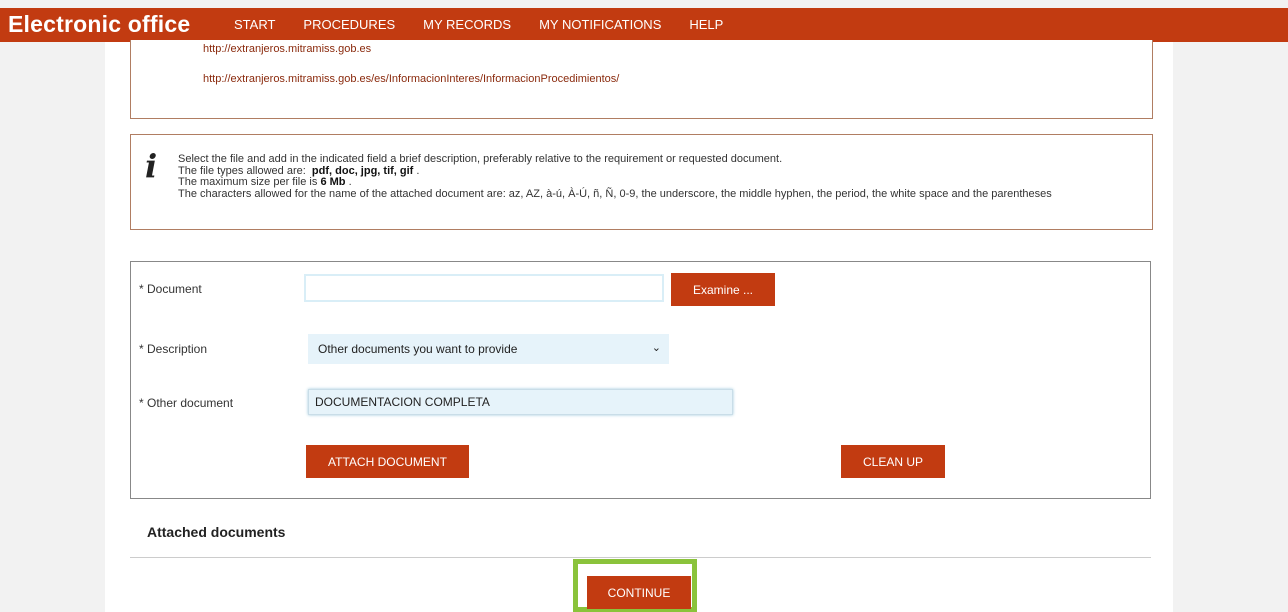  Describe the element at coordinates (186, 403) in the screenshot. I see `other-document-label: * Other document` at that location.